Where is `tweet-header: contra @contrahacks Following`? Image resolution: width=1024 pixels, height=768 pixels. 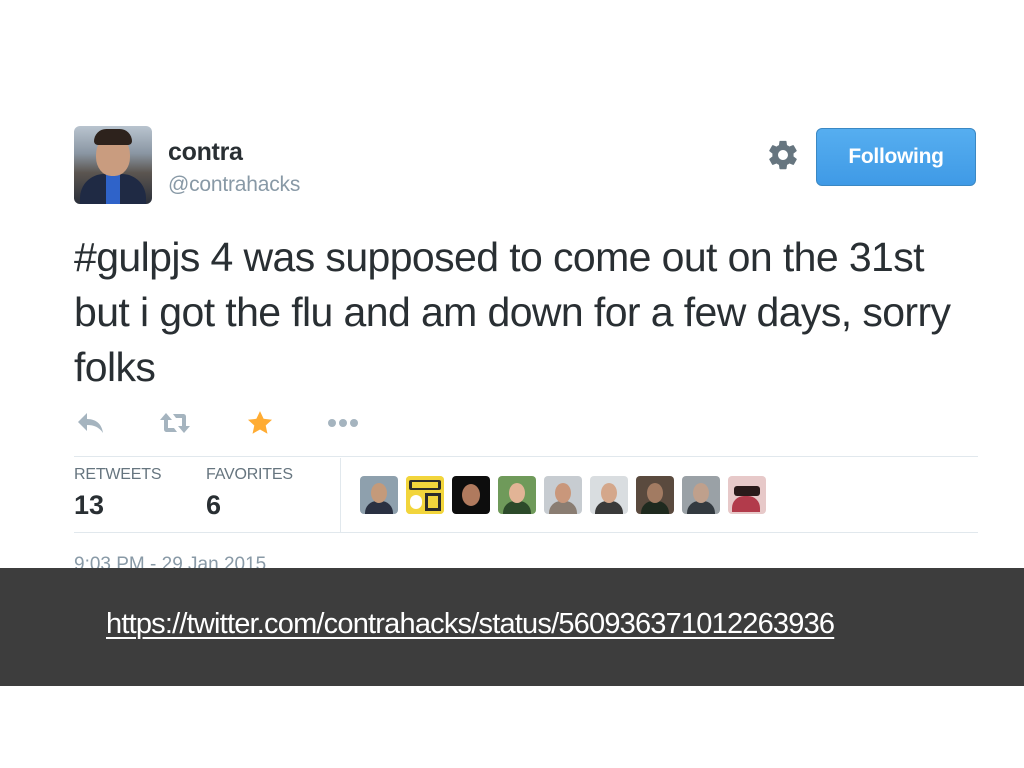
tweet-header: contra @contrahacks Following is located at coordinates (526, 166).